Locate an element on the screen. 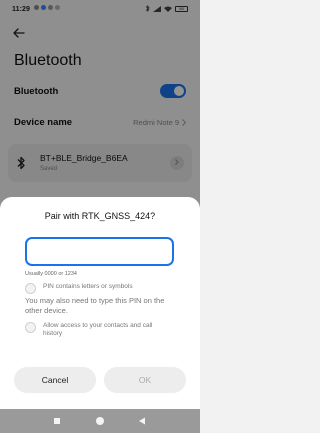 Image resolution: width=320 pixels, height=433 pixels. nav-back-icon is located at coordinates (142, 421).